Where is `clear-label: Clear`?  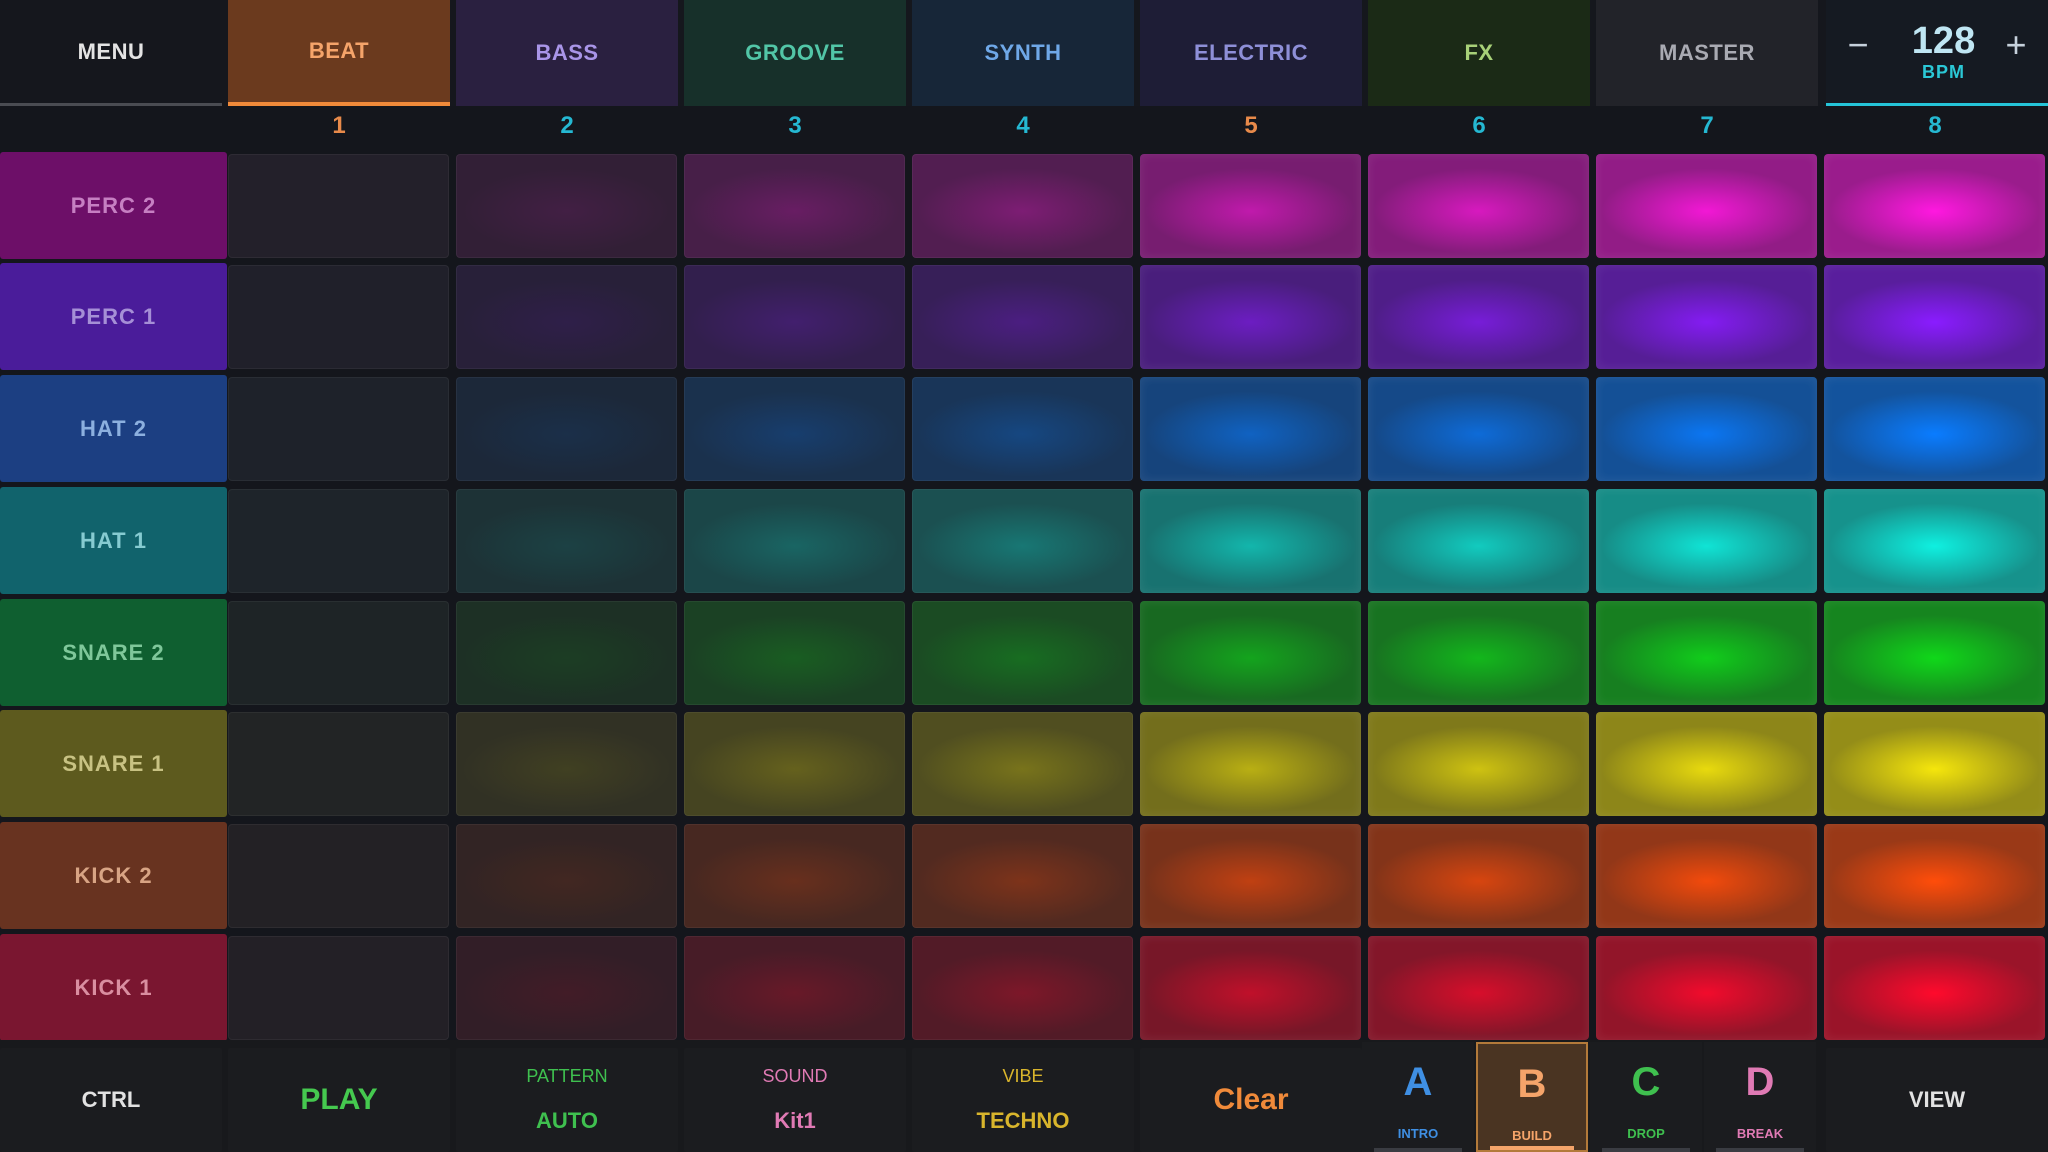 clear-label: Clear is located at coordinates (1251, 1099).